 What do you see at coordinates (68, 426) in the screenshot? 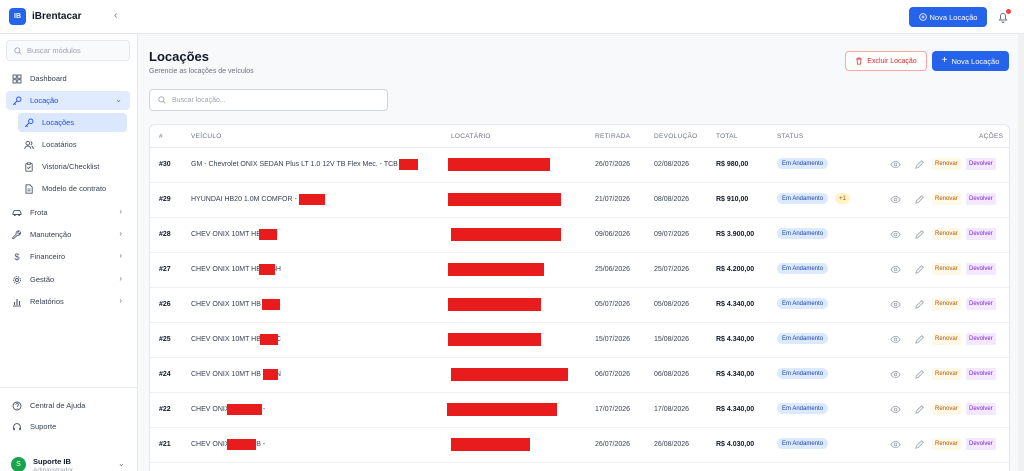
I see `sidebar-item-suporte: Suporte` at bounding box center [68, 426].